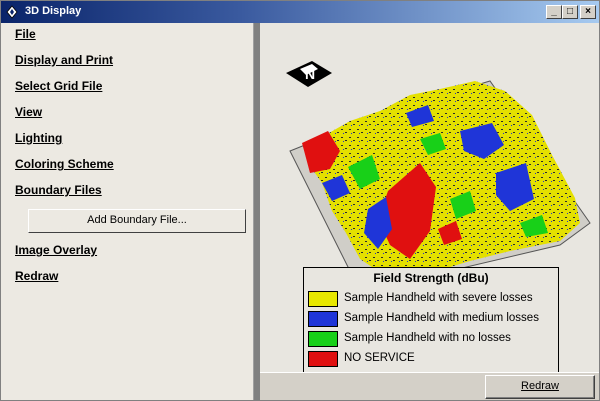 The width and height of the screenshot is (600, 401). I want to click on menu-image-overlay: Image Overlay, so click(56, 250).